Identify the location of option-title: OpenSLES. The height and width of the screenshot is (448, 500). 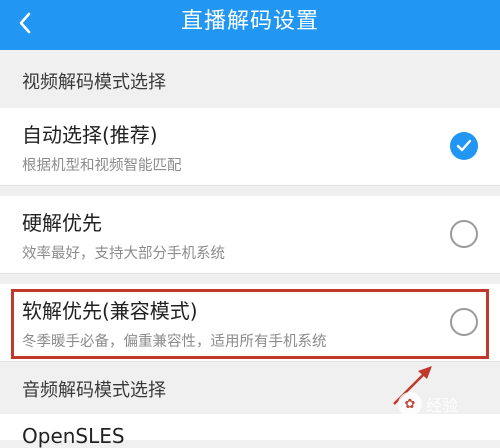
(73, 436).